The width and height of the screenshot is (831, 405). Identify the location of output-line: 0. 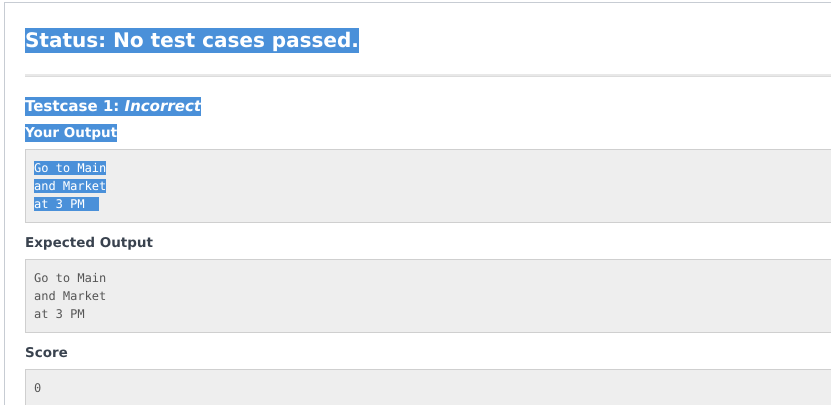
(38, 388).